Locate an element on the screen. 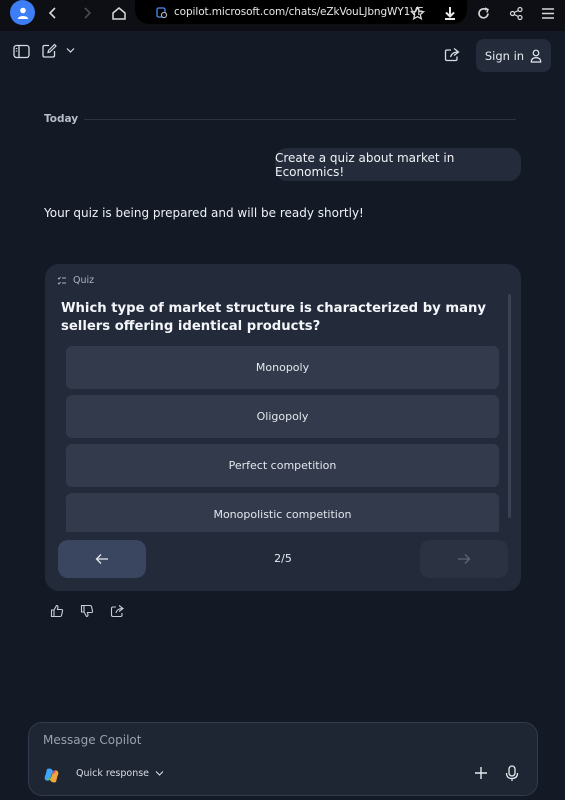 The width and height of the screenshot is (565, 800). previous-question-button is located at coordinates (102, 559).